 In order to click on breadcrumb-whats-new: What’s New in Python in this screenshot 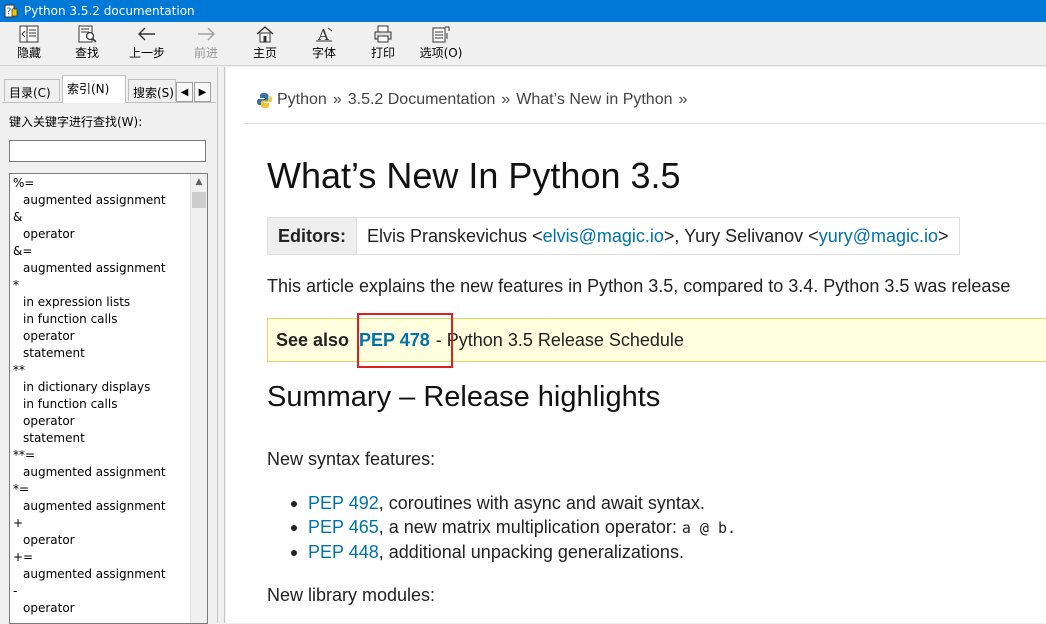, I will do `click(594, 100)`.